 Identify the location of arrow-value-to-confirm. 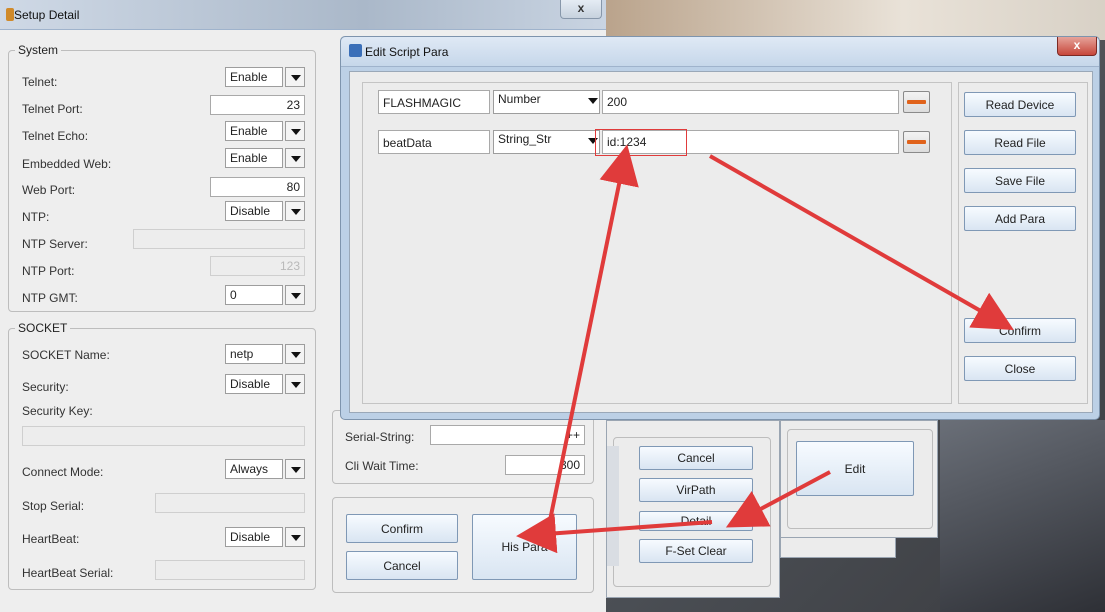
(861, 242).